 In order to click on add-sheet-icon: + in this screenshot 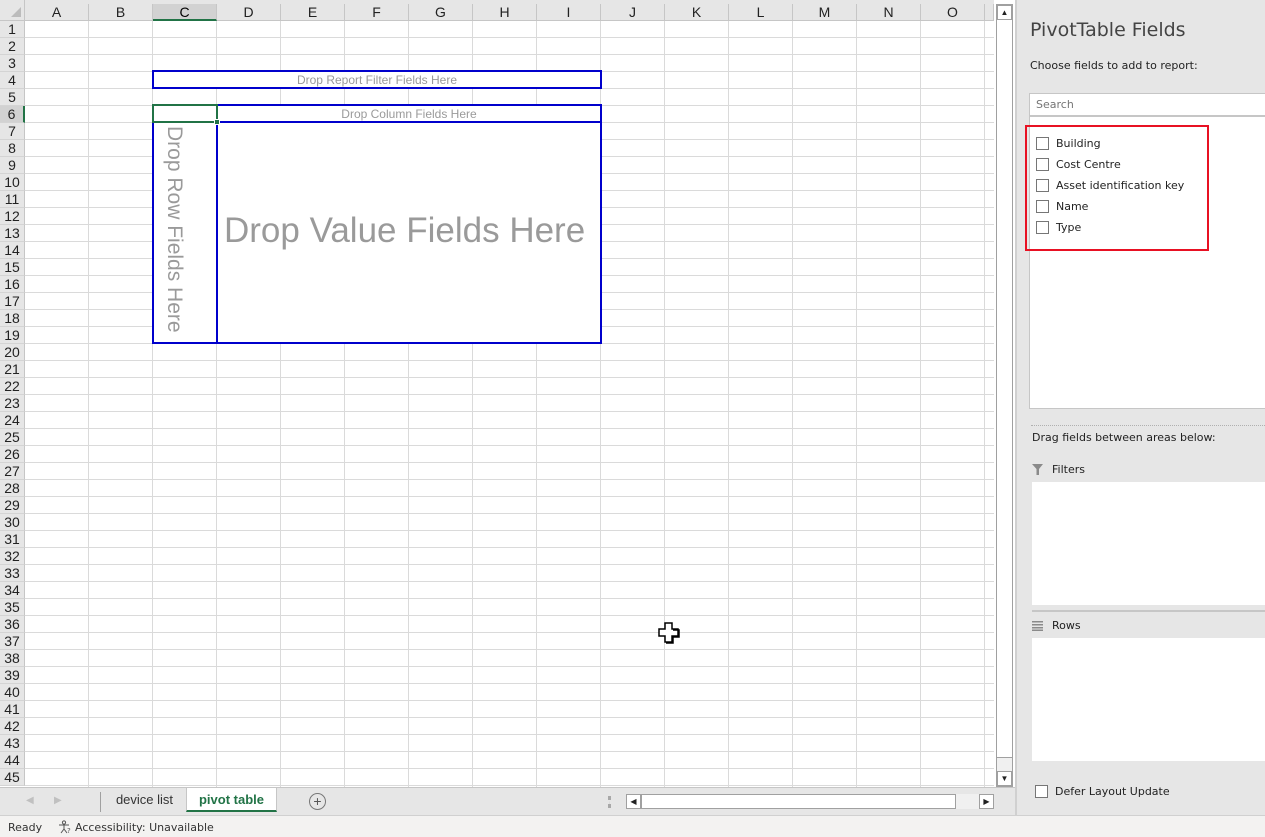, I will do `click(317, 801)`.